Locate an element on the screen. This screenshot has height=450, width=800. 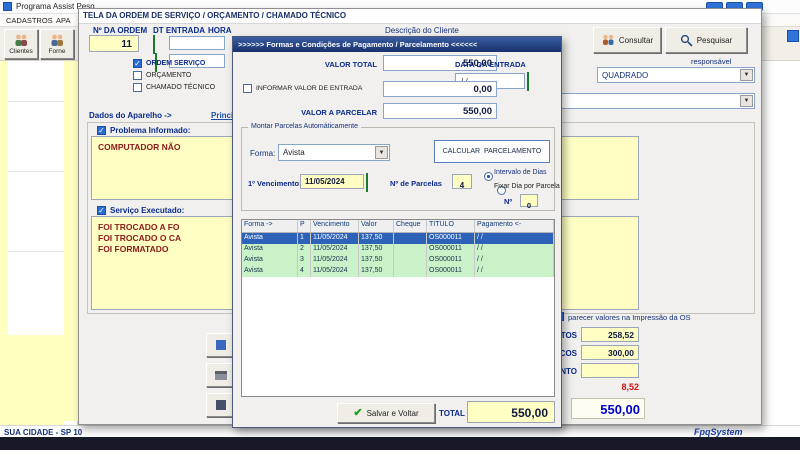
vencimento-value: 11/05/2024 is located at coordinates (325, 181).